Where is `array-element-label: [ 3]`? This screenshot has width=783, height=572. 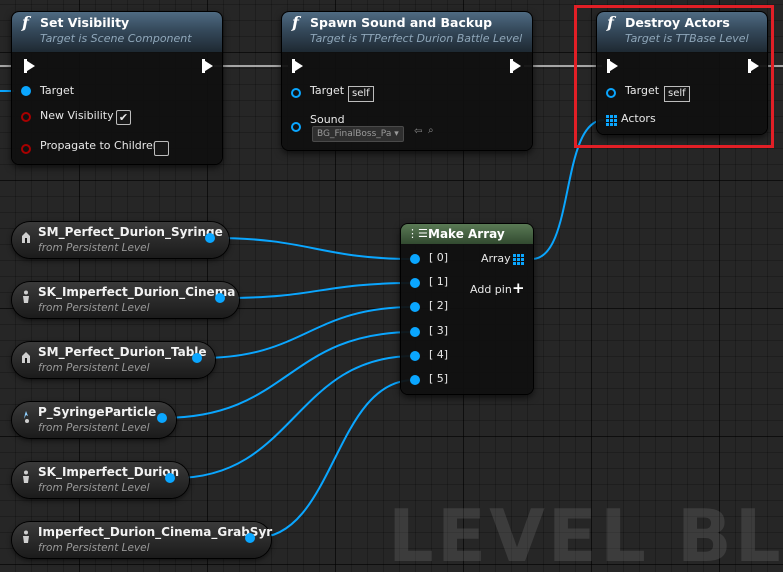
array-element-label: [ 3] is located at coordinates (439, 330).